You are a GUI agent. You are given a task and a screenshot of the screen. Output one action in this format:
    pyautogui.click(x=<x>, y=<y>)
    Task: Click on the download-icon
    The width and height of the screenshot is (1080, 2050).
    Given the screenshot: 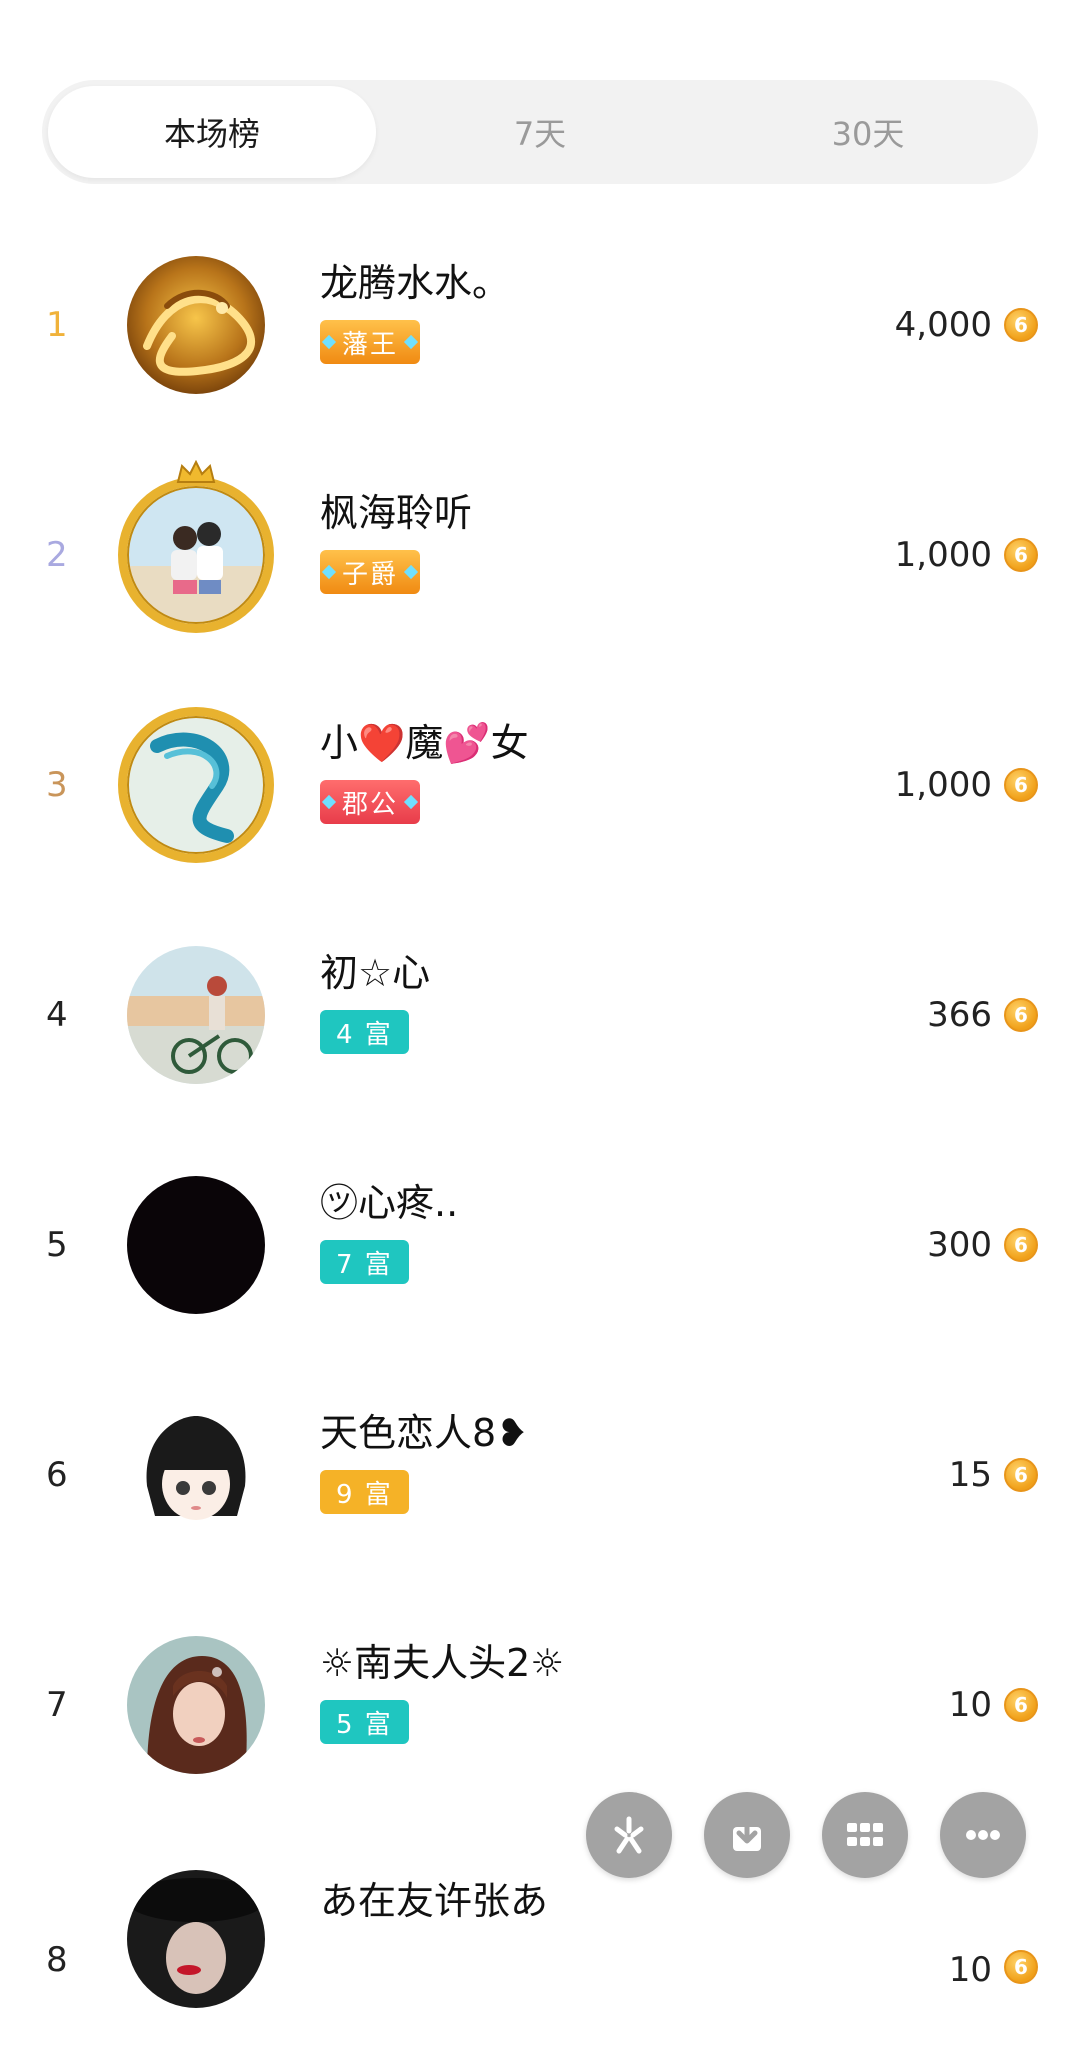 What is the action you would take?
    pyautogui.click(x=747, y=1833)
    